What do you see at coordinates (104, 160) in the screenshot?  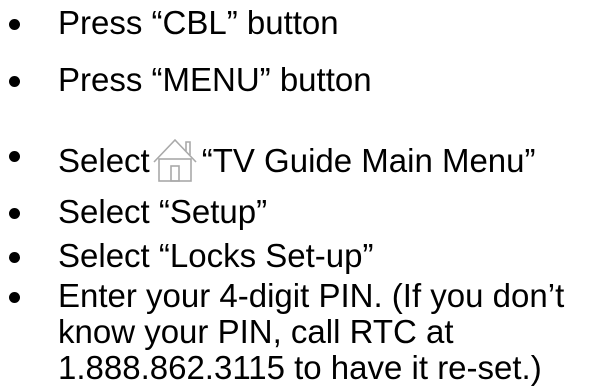 I see `step-text-before: Select` at bounding box center [104, 160].